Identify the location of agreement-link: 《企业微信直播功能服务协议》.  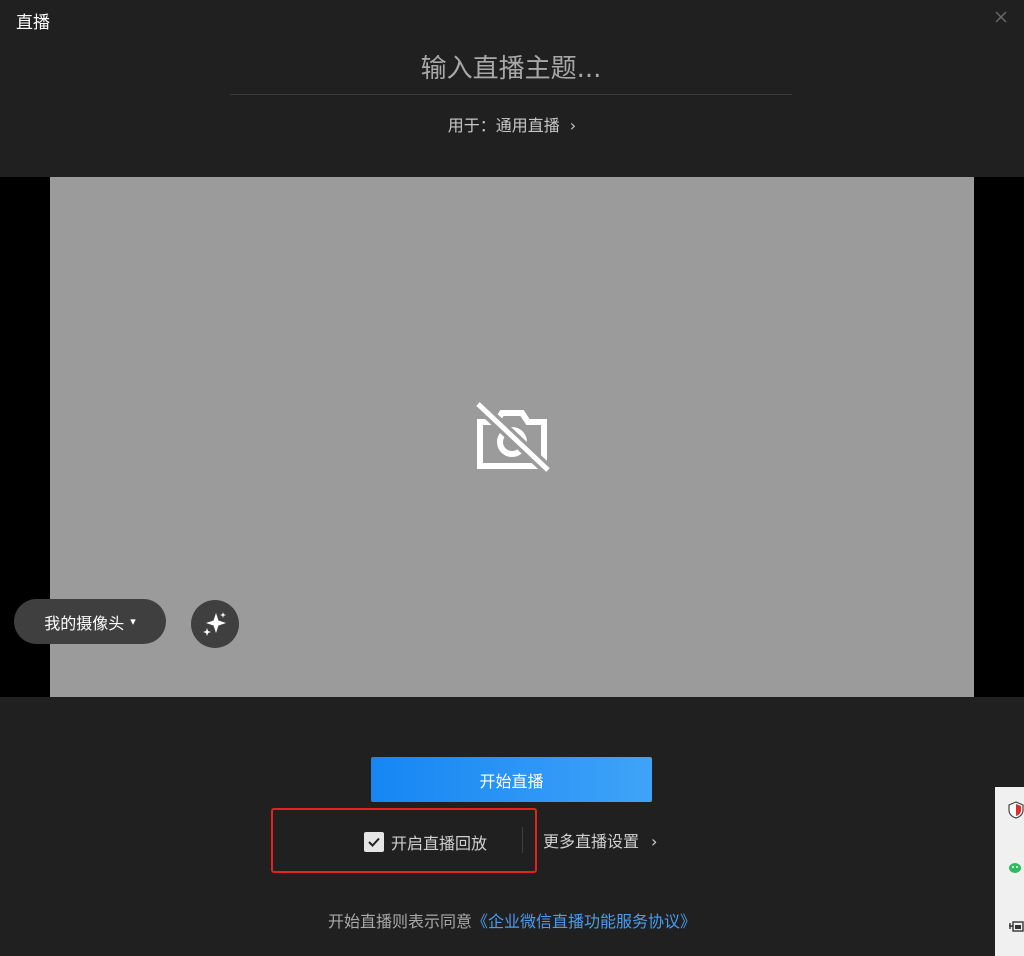
(584, 921).